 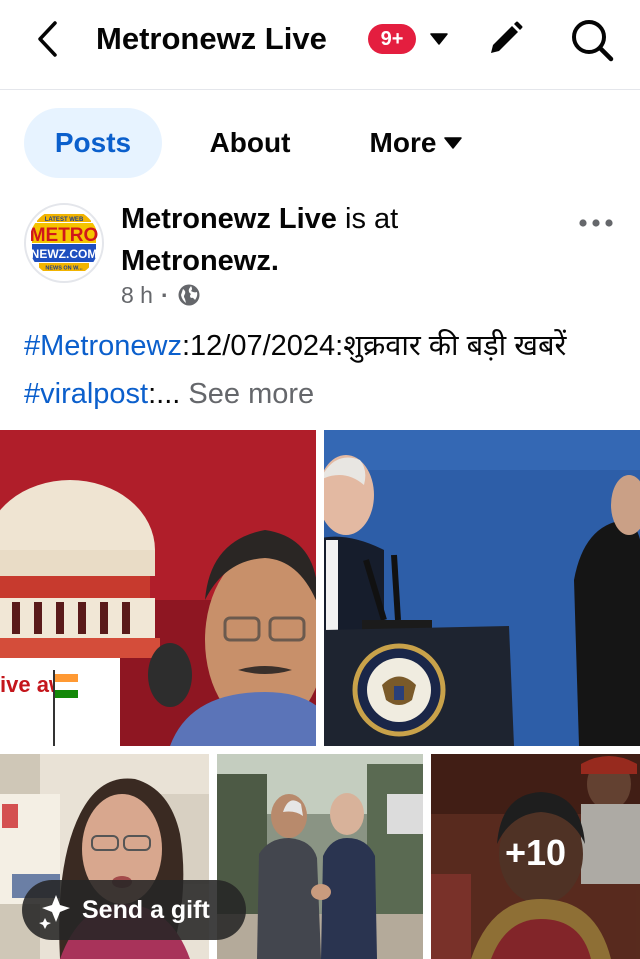 What do you see at coordinates (146, 909) in the screenshot?
I see `send-gift-label: Send a gift` at bounding box center [146, 909].